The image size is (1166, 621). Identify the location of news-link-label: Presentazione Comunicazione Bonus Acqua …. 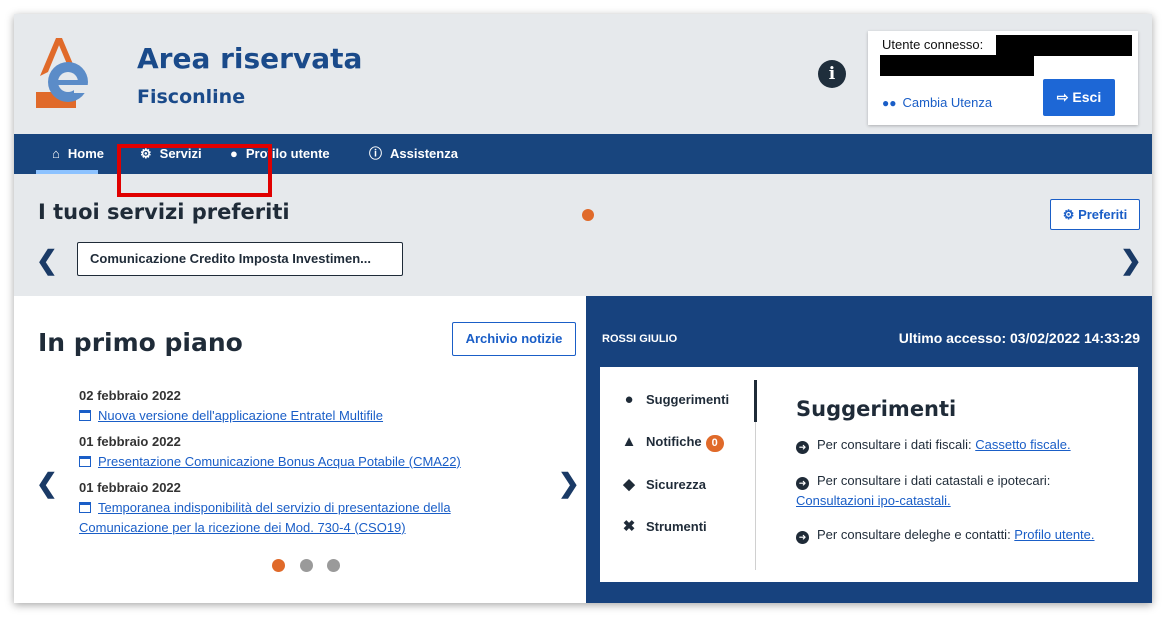
(279, 461).